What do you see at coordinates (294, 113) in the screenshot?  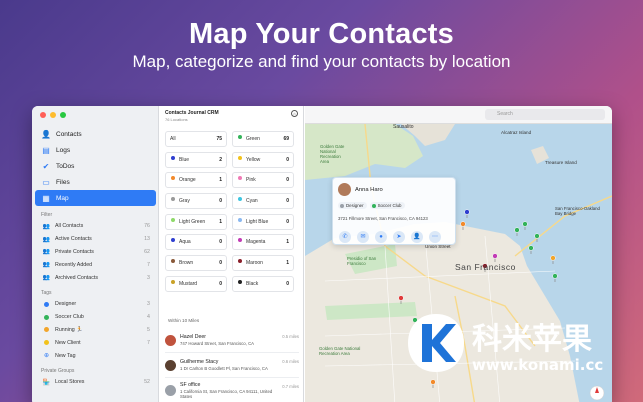 I see `settings-icon: ⌂` at bounding box center [294, 113].